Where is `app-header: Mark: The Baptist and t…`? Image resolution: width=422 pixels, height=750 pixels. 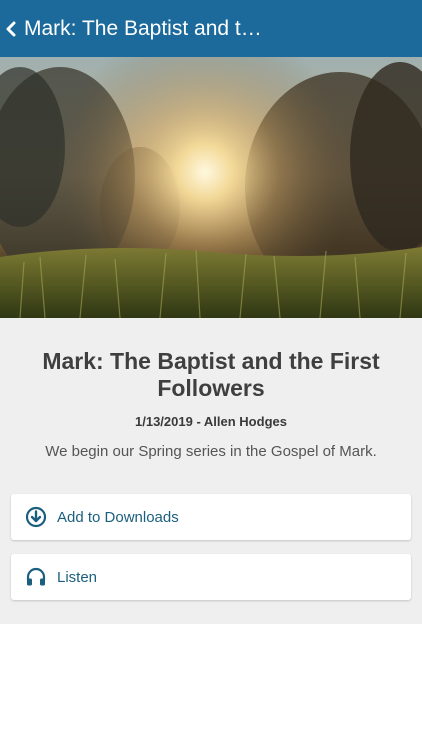
app-header: Mark: The Baptist and t… is located at coordinates (211, 28).